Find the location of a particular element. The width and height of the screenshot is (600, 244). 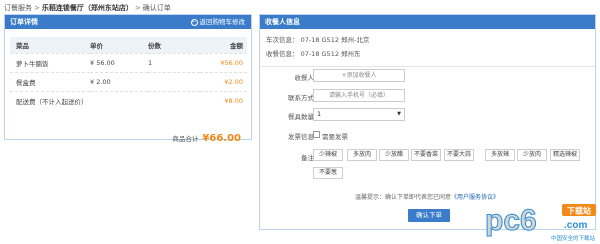

table-row: 餐盒费 ¥ 2.00 ¥2.00 is located at coordinates (128, 81).